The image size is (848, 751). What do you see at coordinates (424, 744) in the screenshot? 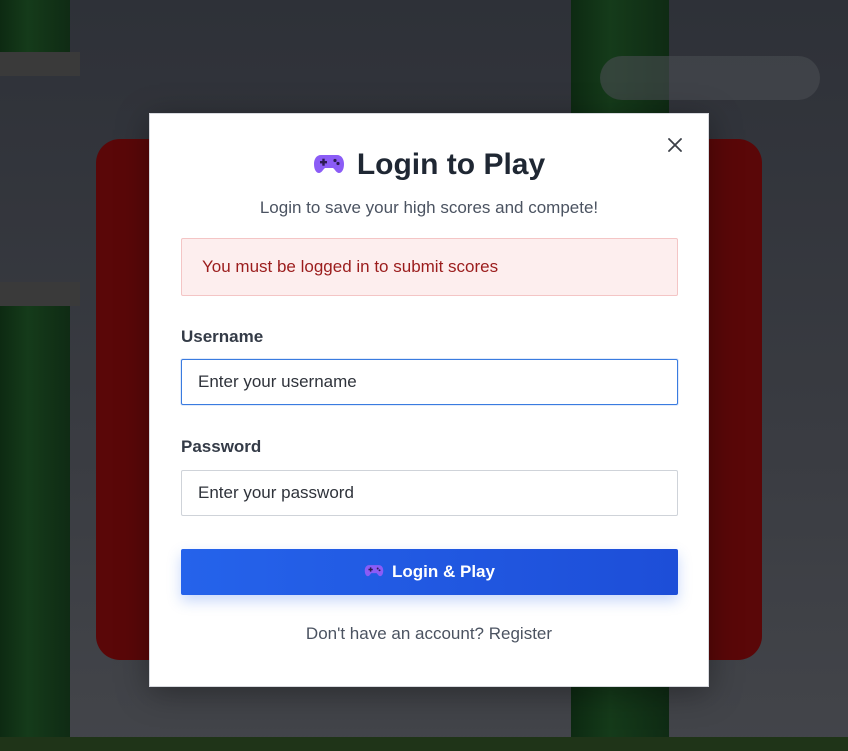
I see `ground` at bounding box center [424, 744].